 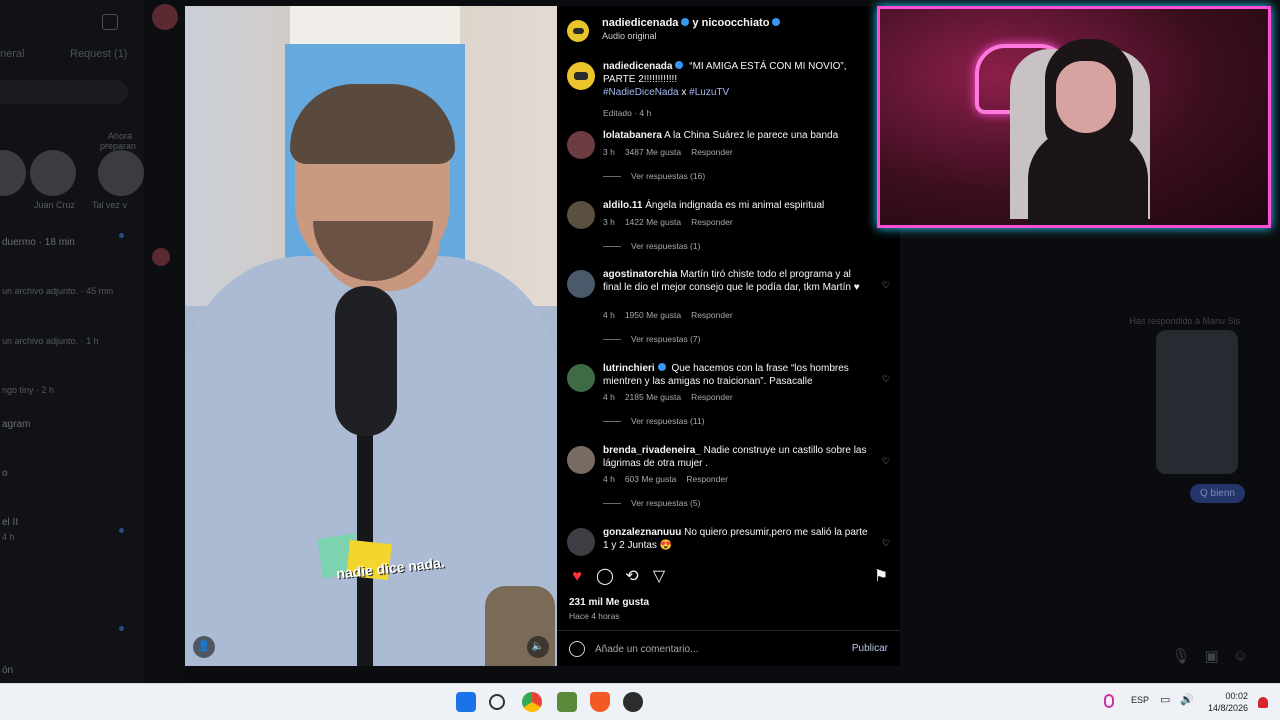 I want to click on view-replies-button: Ver respuestas (11), so click(x=654, y=421).